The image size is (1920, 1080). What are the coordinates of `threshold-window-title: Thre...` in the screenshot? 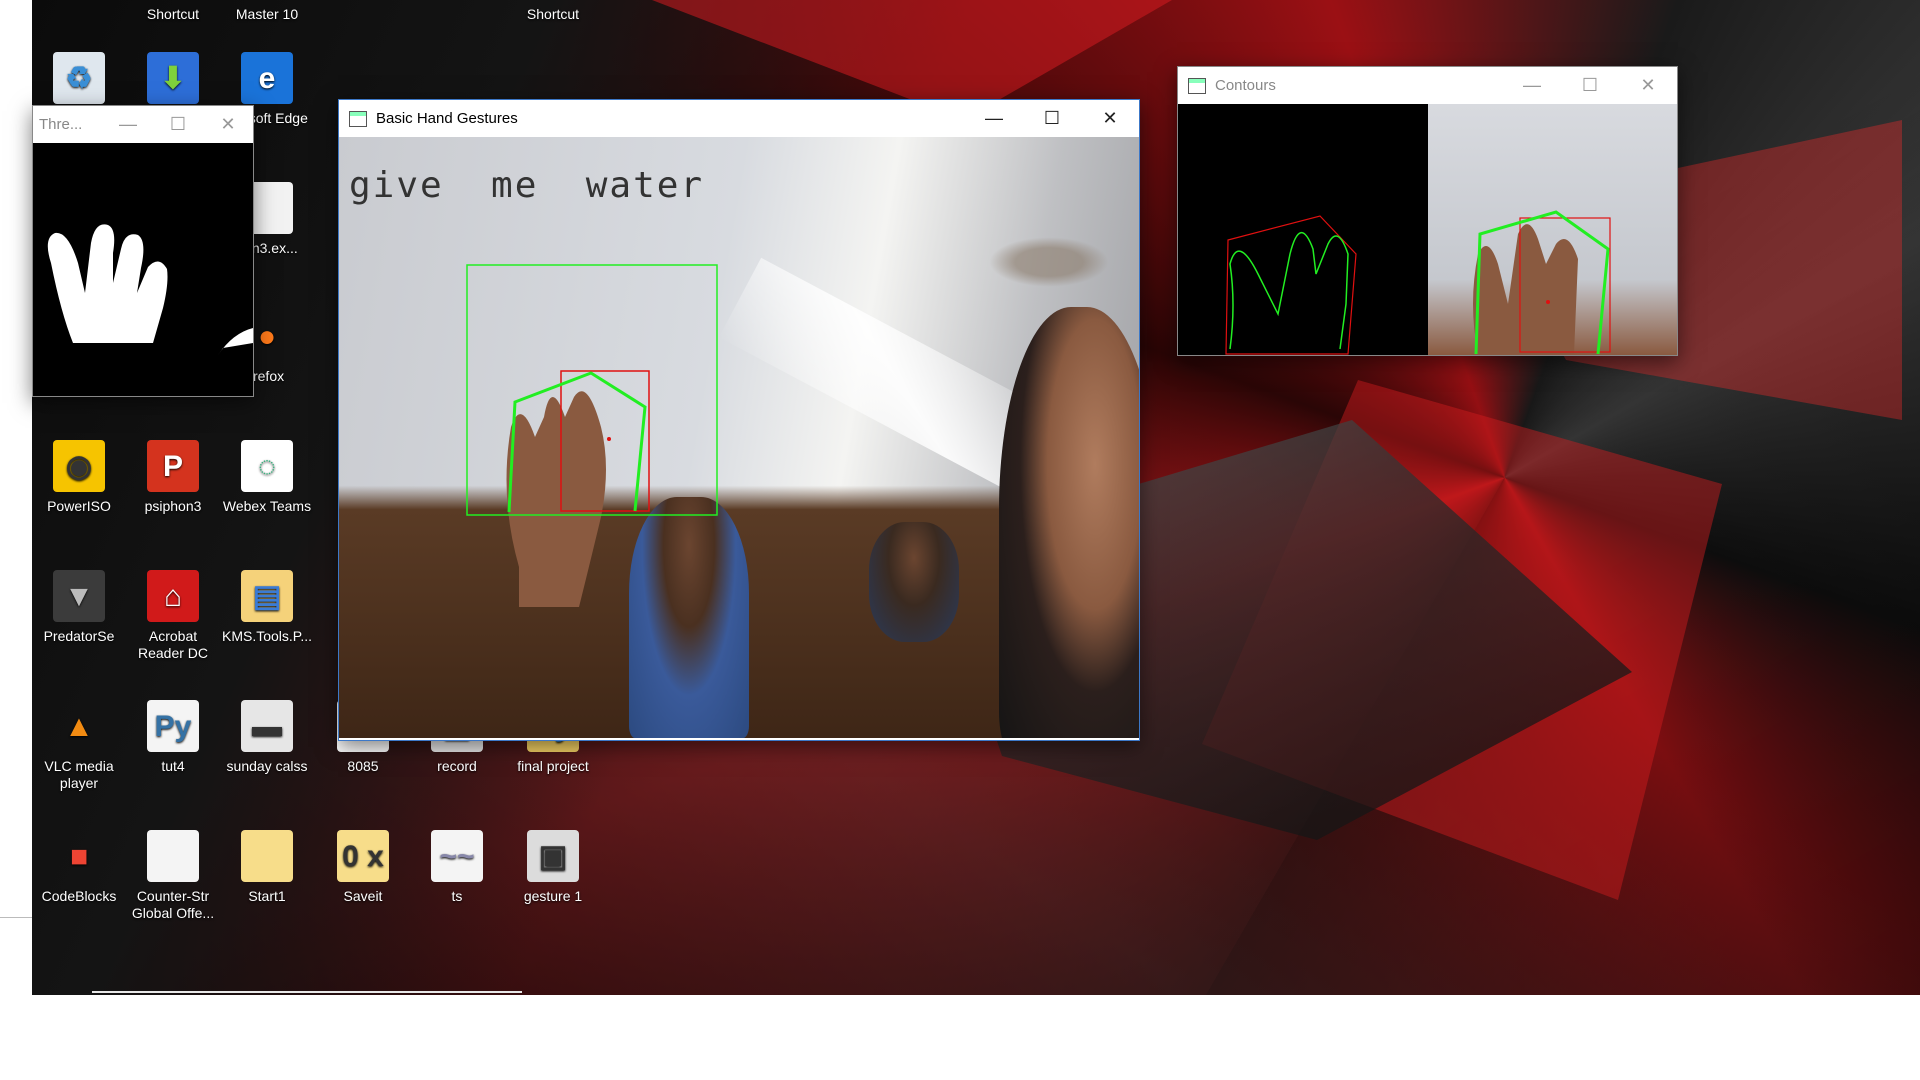 It's located at (61, 124).